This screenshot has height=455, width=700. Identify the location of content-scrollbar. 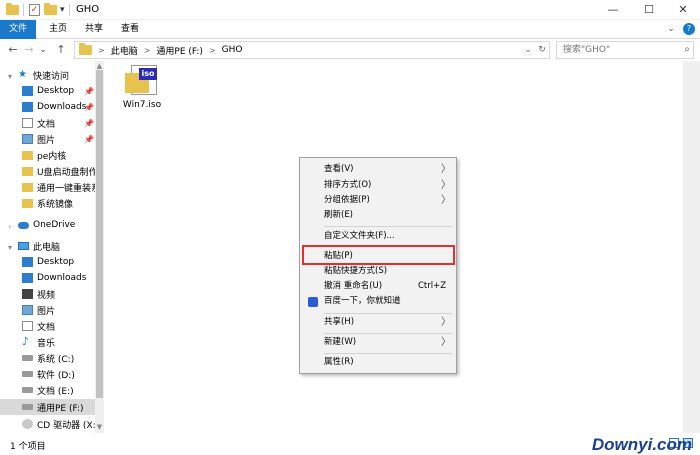
(691, 247).